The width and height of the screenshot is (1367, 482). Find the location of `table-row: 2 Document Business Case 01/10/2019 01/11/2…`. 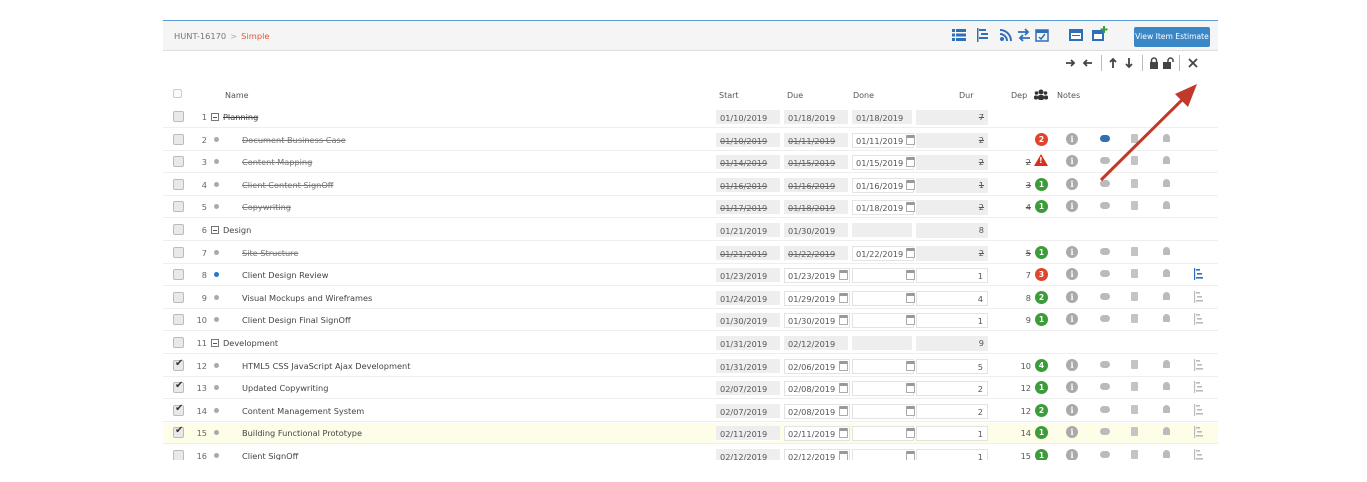

table-row: 2 Document Business Case 01/10/2019 01/11/2… is located at coordinates (690, 140).